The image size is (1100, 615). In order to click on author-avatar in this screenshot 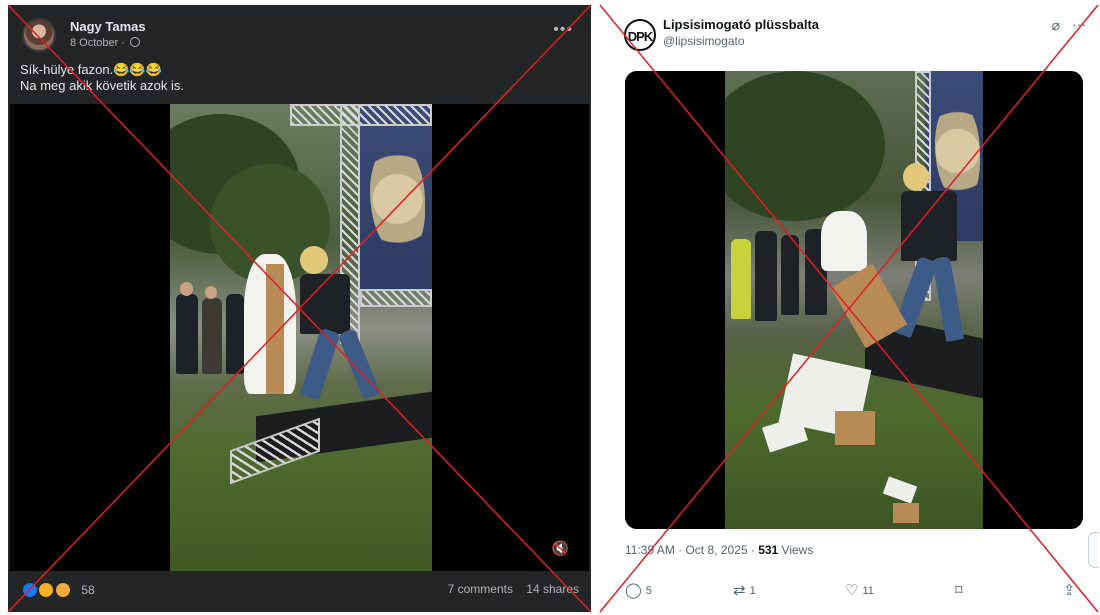, I will do `click(39, 35)`.